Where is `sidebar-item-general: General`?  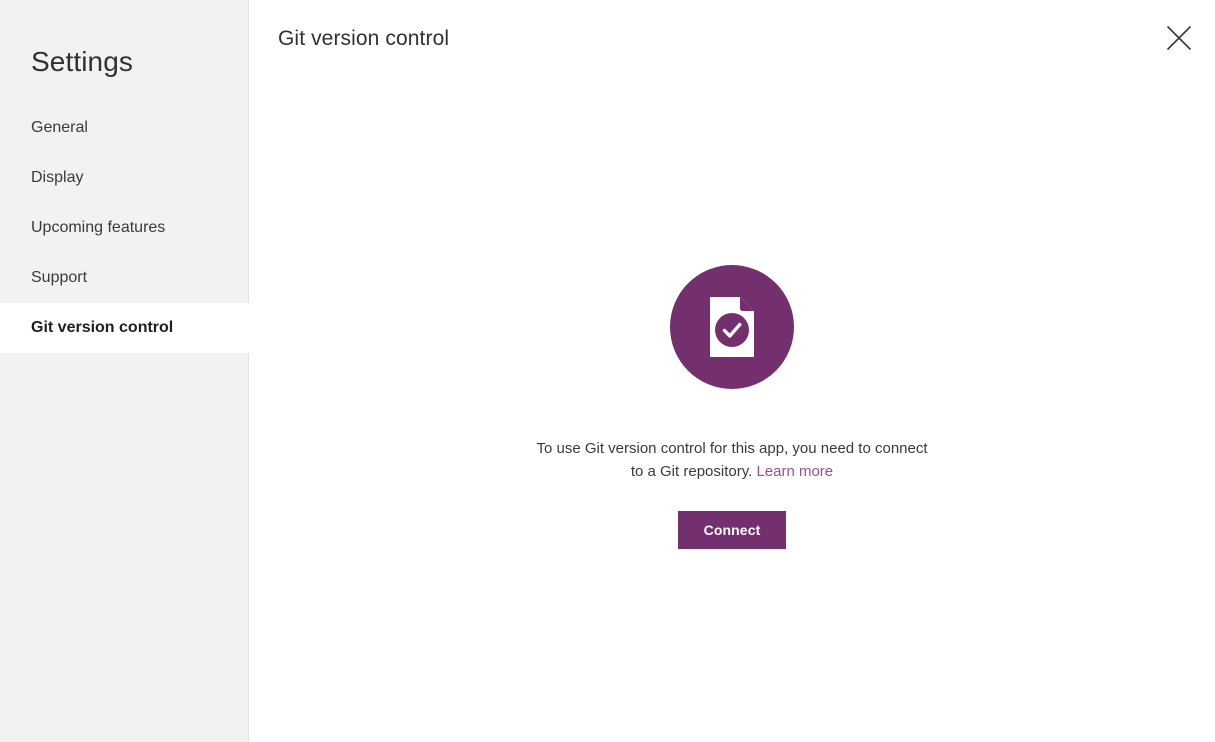
sidebar-item-general: General is located at coordinates (124, 128).